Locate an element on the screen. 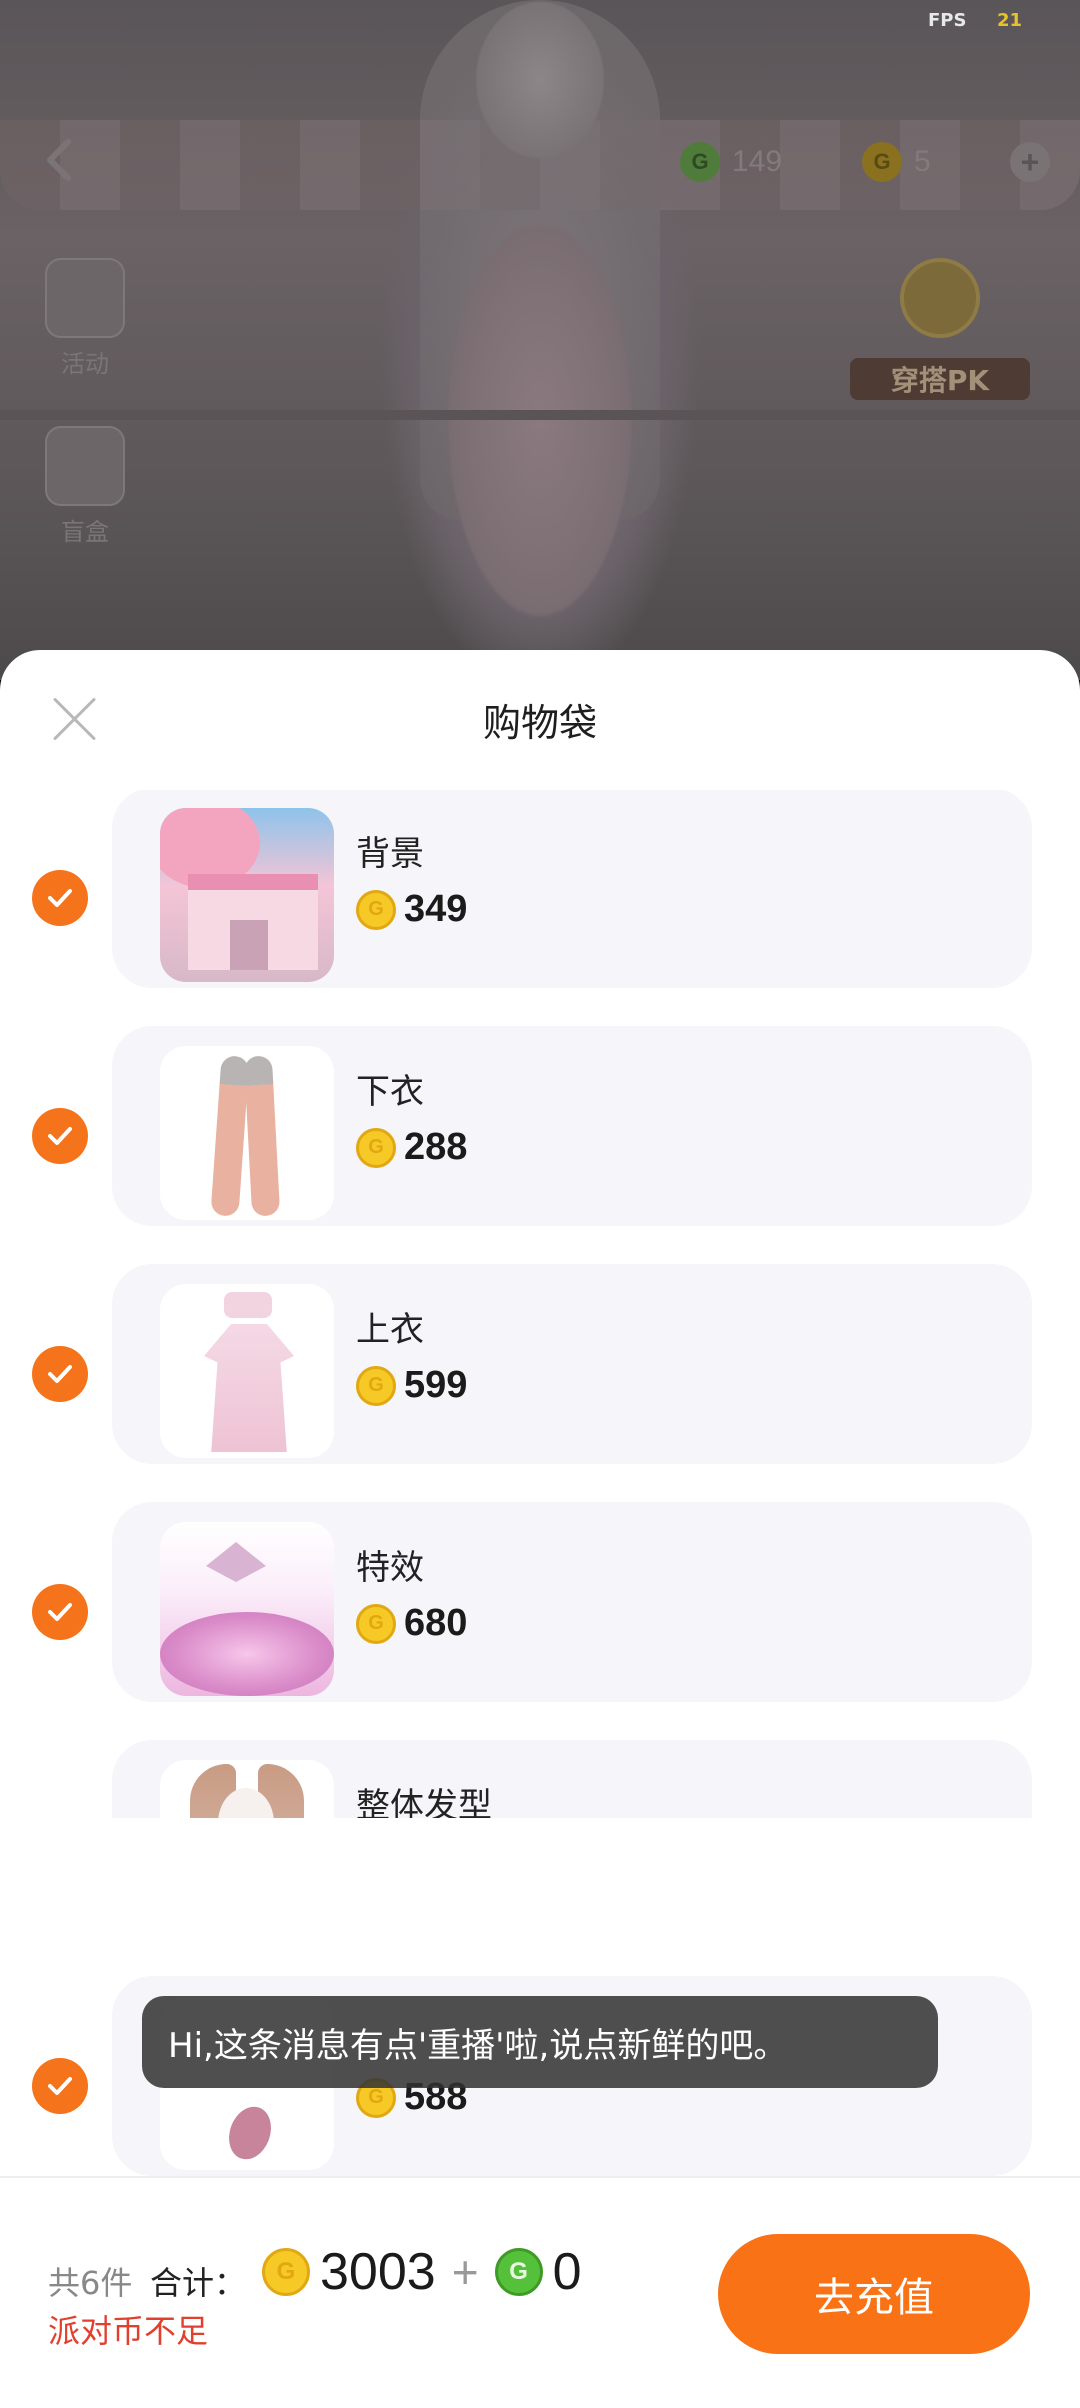  activity-entry: 活动 is located at coordinates (85, 318).